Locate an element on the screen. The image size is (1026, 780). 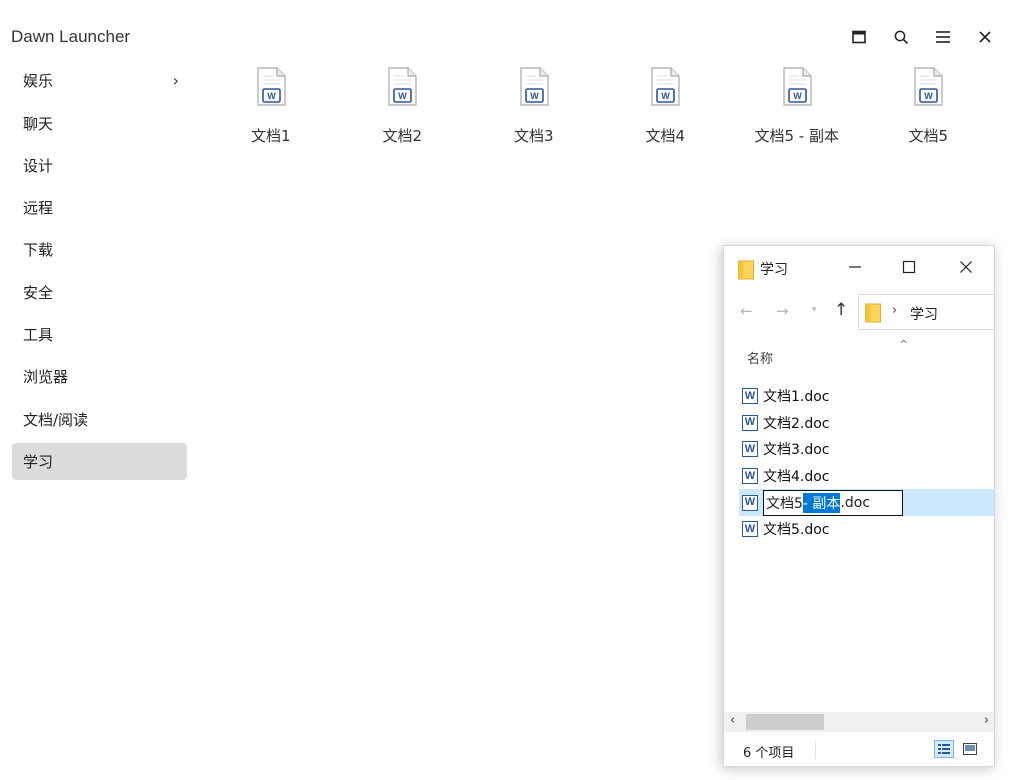
maximize-icon is located at coordinates (909, 267).